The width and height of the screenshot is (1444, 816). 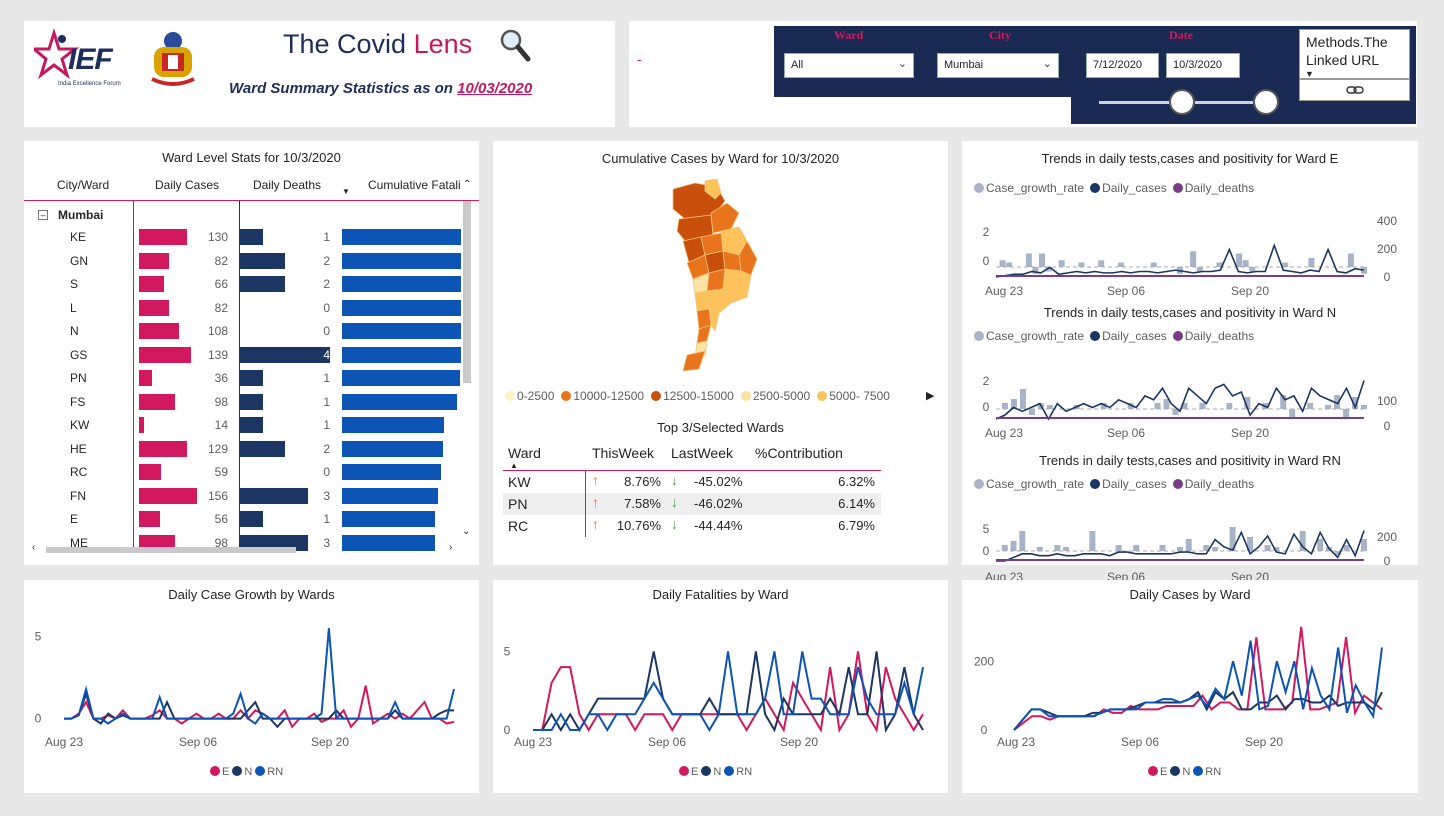 I want to click on col-header-daily-cases: Daily Cases, so click(x=187, y=185).